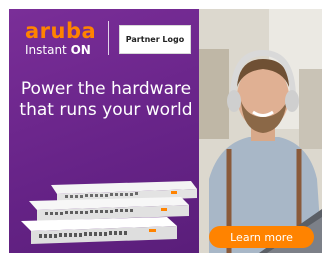 This screenshot has height=262, width=331. I want to click on aruba-logo: aruba Instant ON, so click(61, 38).